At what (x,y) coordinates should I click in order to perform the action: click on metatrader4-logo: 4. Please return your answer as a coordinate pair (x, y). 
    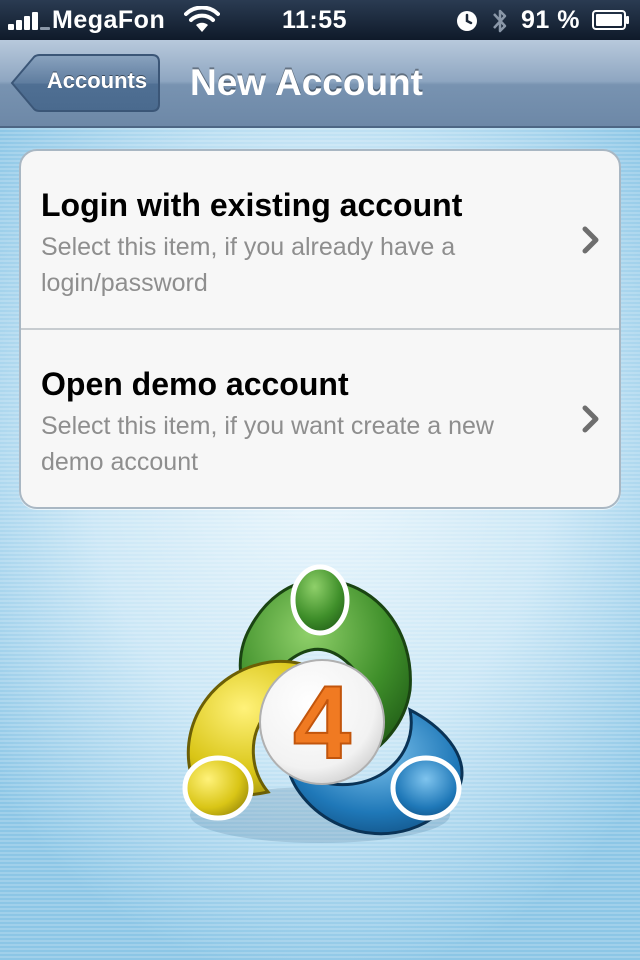
    Looking at the image, I should click on (323, 703).